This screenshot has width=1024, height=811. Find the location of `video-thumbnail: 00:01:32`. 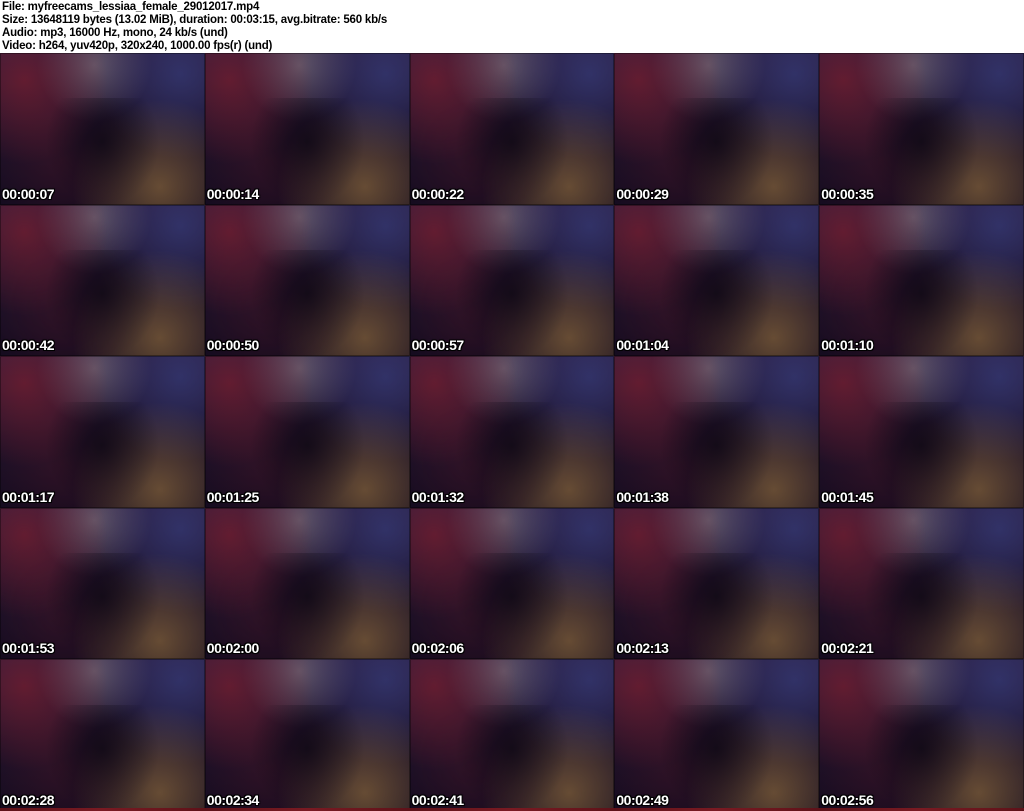

video-thumbnail: 00:01:32 is located at coordinates (512, 432).